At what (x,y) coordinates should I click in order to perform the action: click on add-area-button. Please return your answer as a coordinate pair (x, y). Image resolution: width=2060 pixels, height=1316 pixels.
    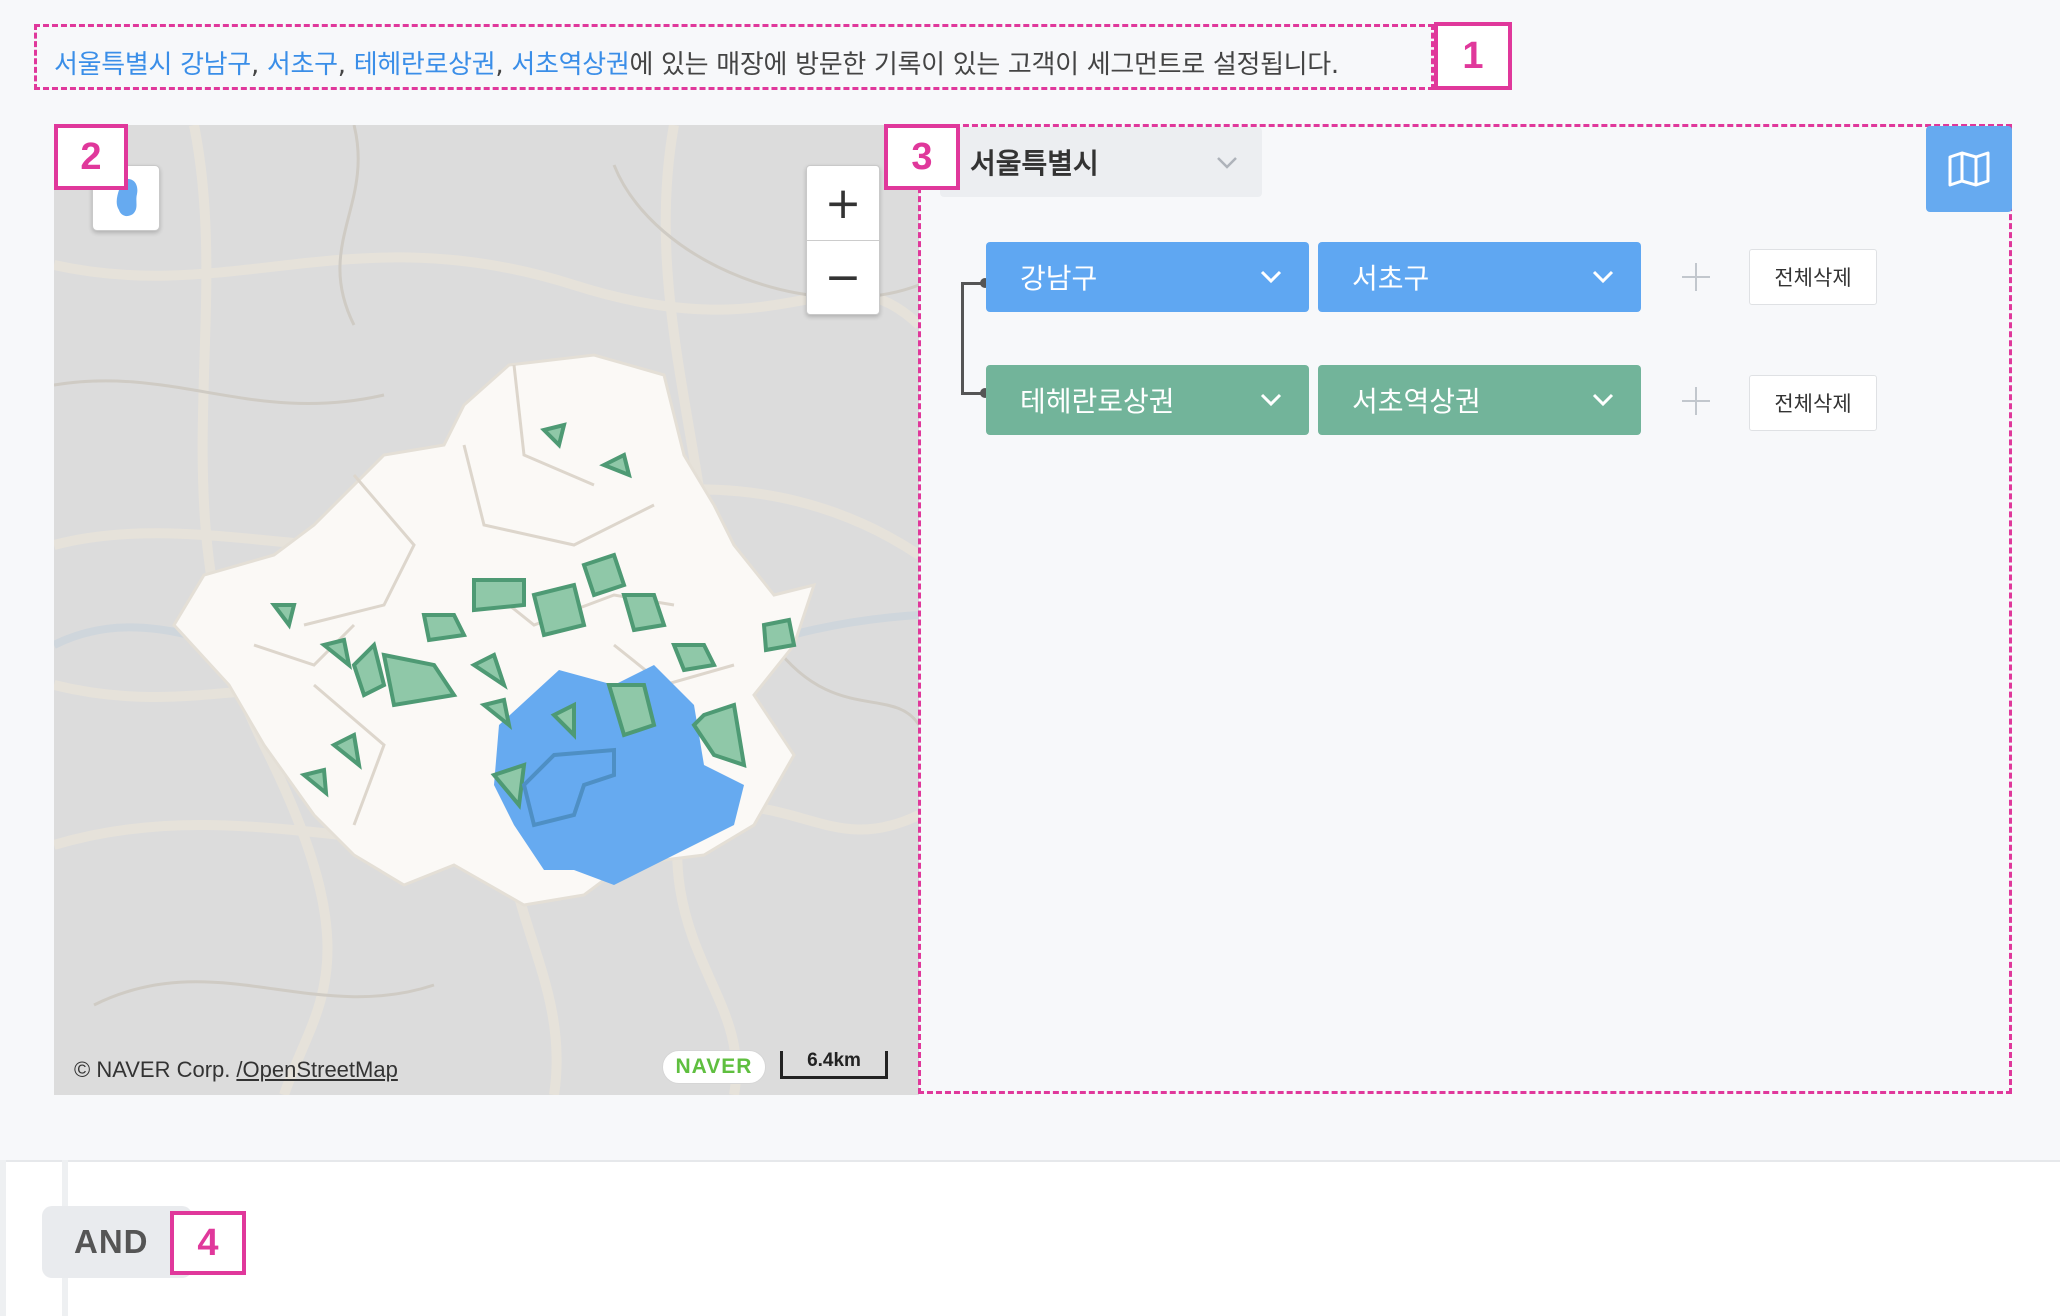
    Looking at the image, I should click on (1696, 401).